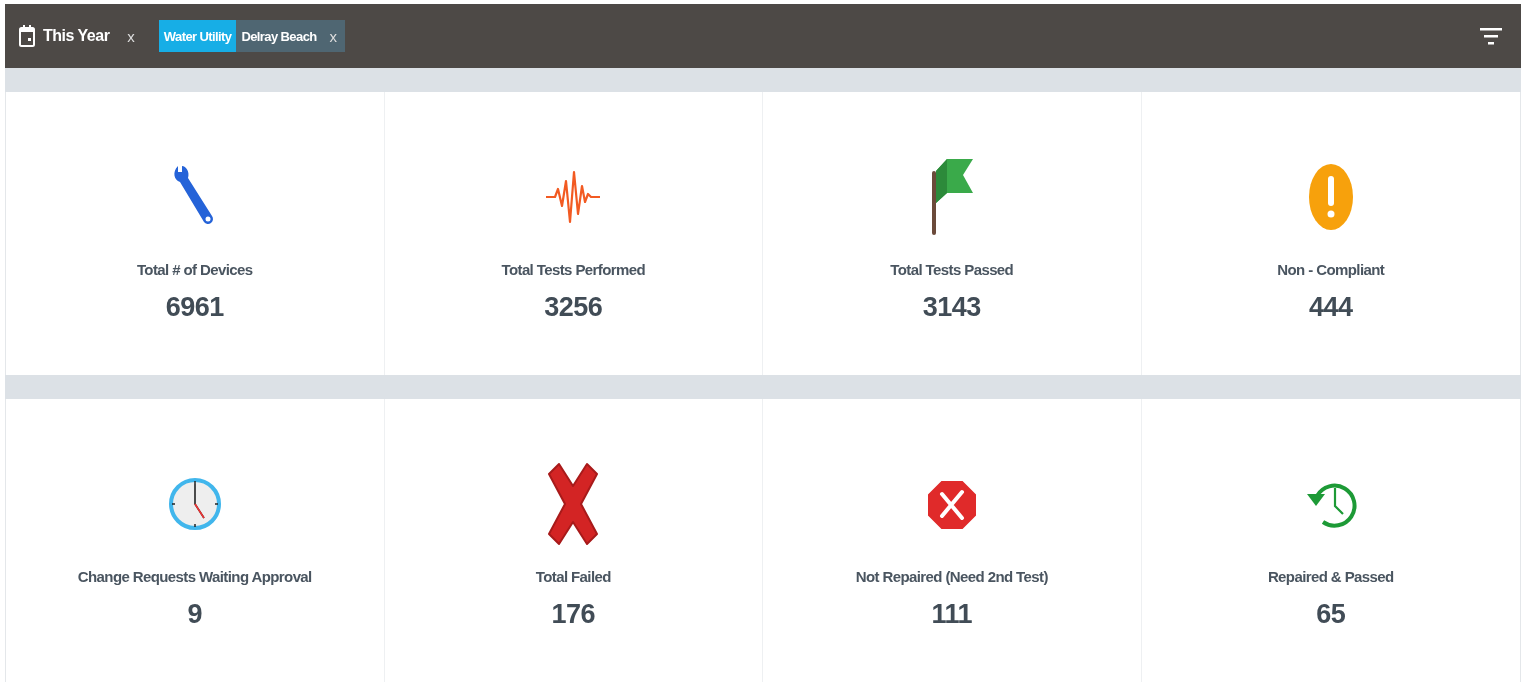 This screenshot has height=685, width=1526. Describe the element at coordinates (27, 36) in the screenshot. I see `calendar-icon` at that location.